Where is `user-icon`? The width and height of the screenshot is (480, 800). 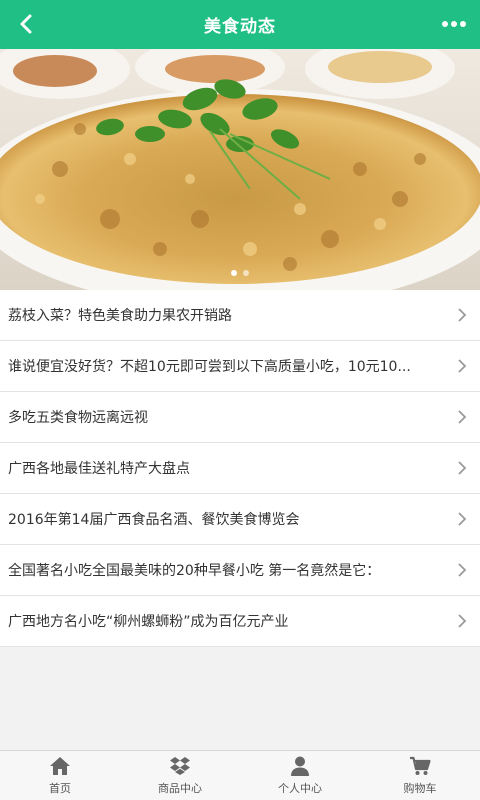
user-icon is located at coordinates (300, 766).